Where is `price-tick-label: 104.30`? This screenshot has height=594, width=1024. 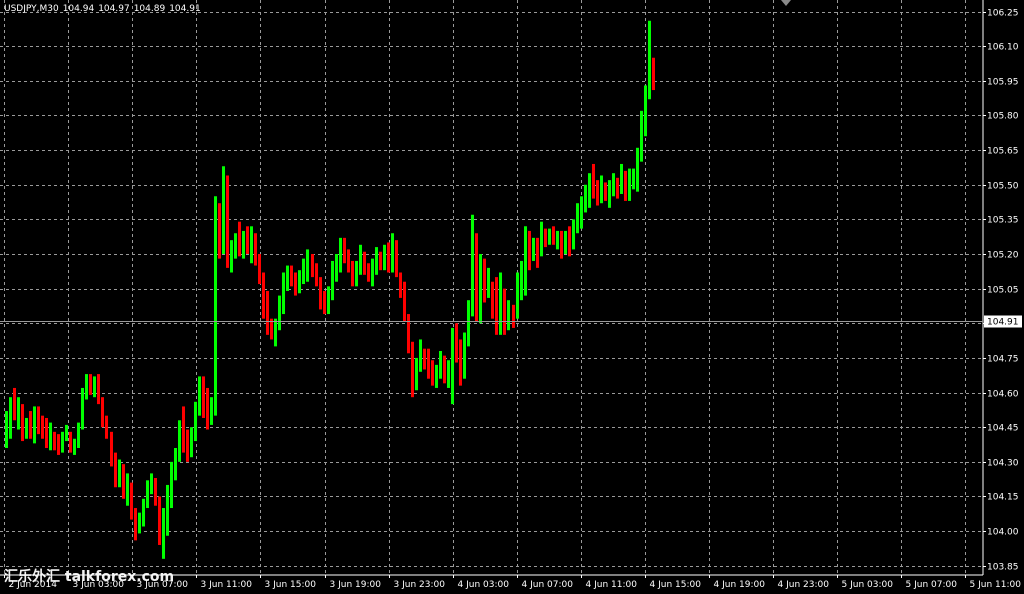 price-tick-label: 104.30 is located at coordinates (1003, 464).